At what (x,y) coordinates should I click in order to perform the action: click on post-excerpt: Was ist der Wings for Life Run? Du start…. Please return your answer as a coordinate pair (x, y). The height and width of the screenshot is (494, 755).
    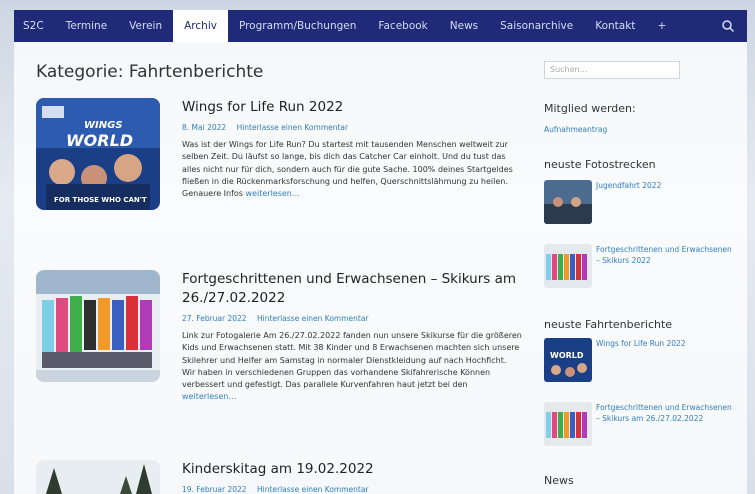
    Looking at the image, I should click on (352, 169).